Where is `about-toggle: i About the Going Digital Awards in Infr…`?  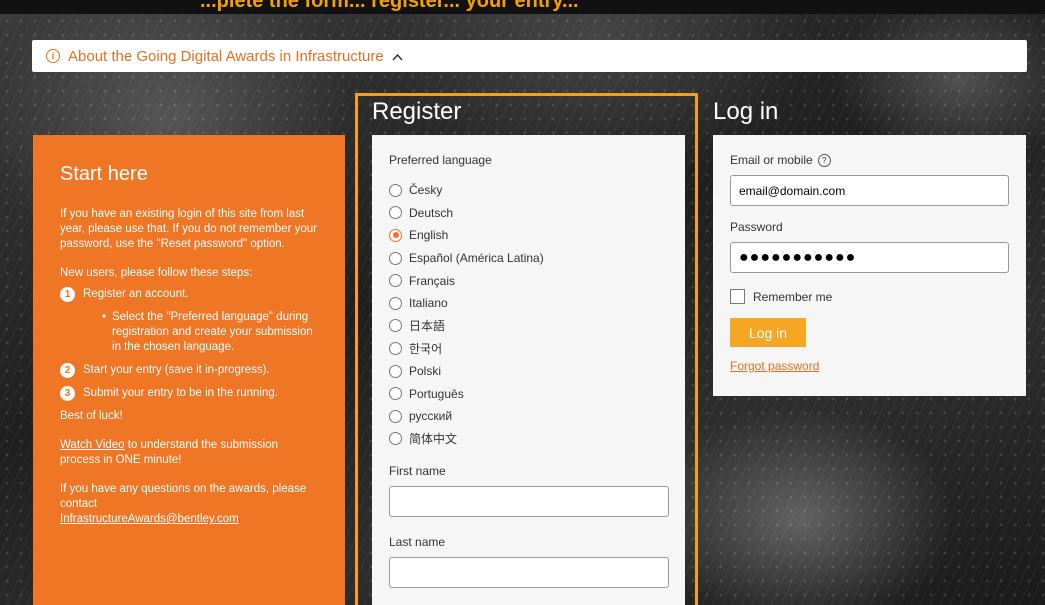 about-toggle: i About the Going Digital Awards in Infr… is located at coordinates (529, 56).